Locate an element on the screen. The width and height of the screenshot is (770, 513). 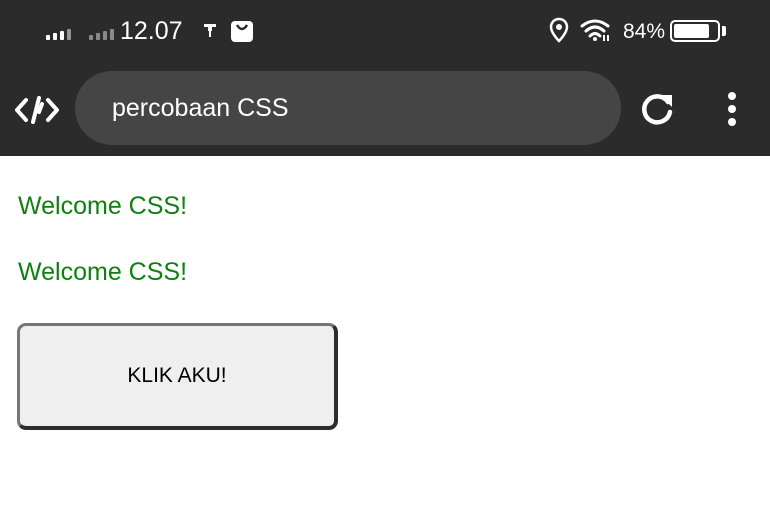
code-editor-logo-icon is located at coordinates (37, 110).